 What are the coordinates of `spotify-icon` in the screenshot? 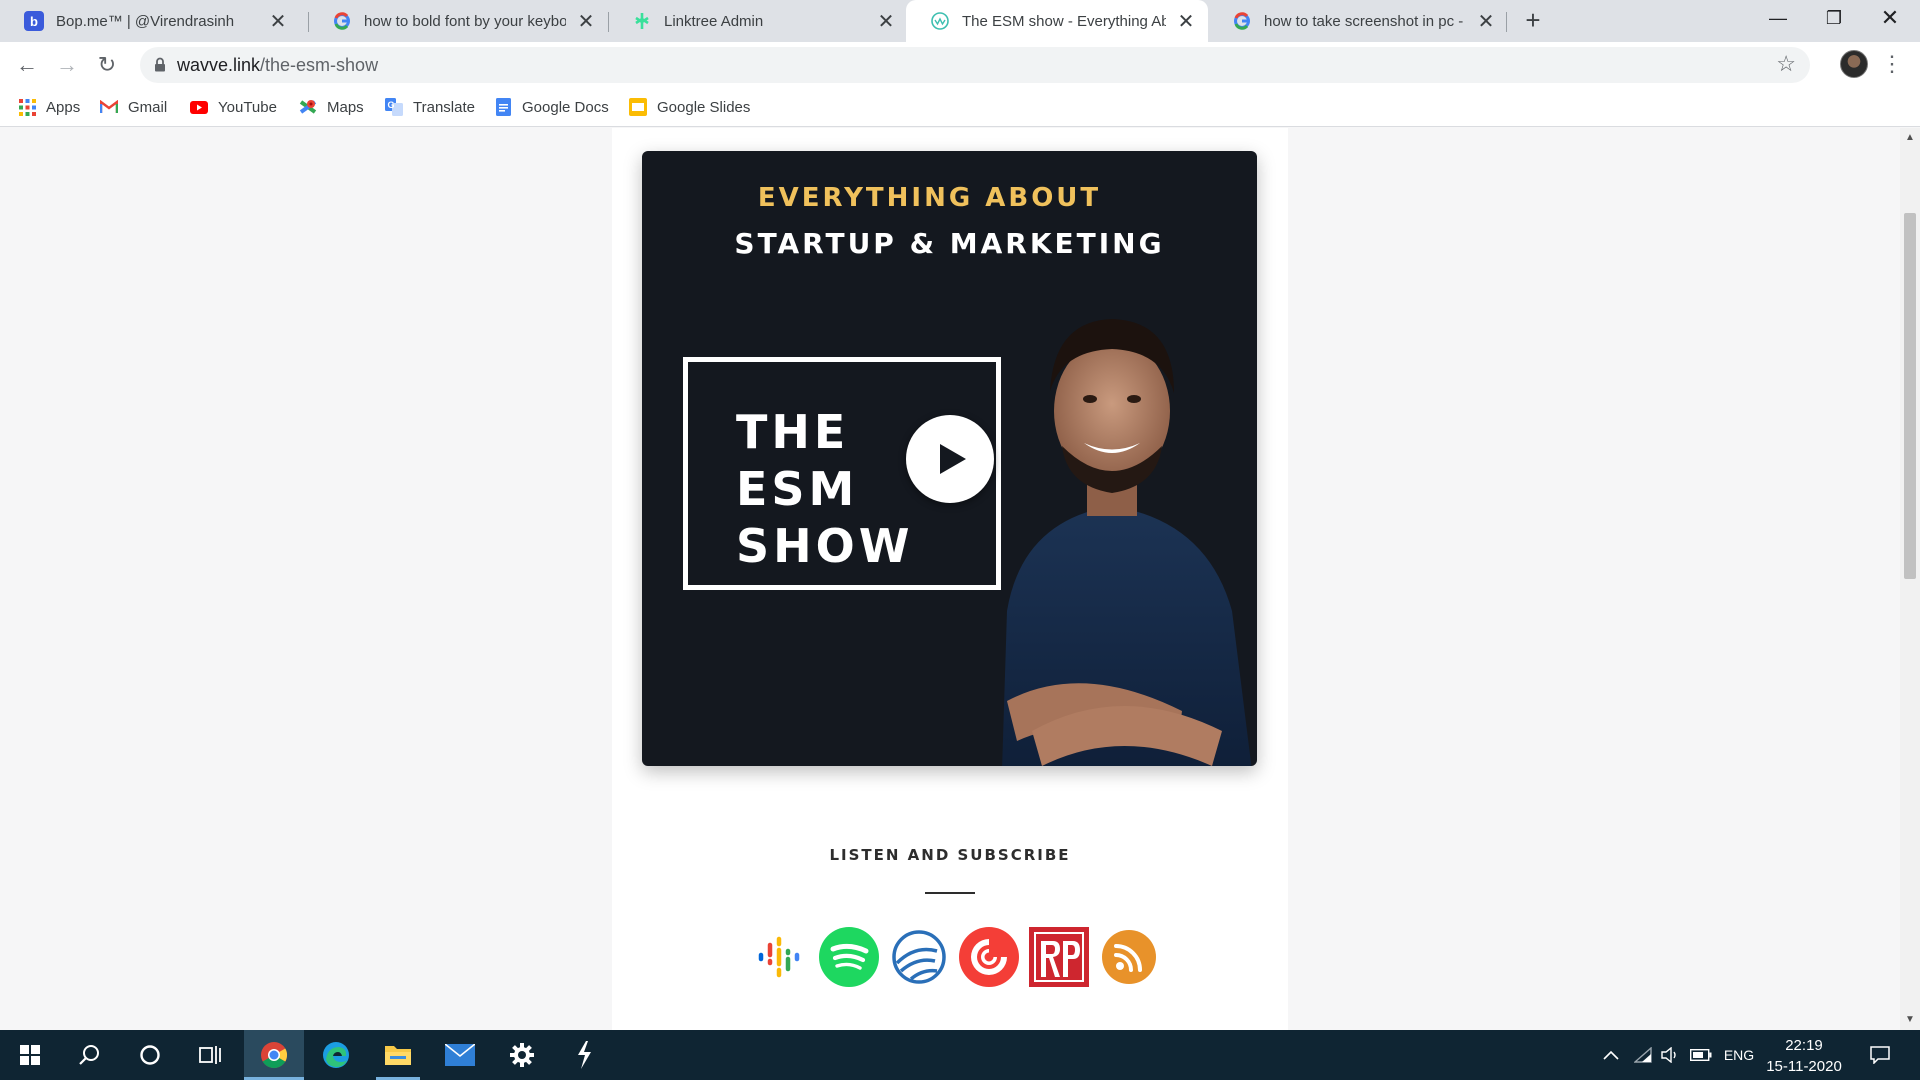 It's located at (849, 957).